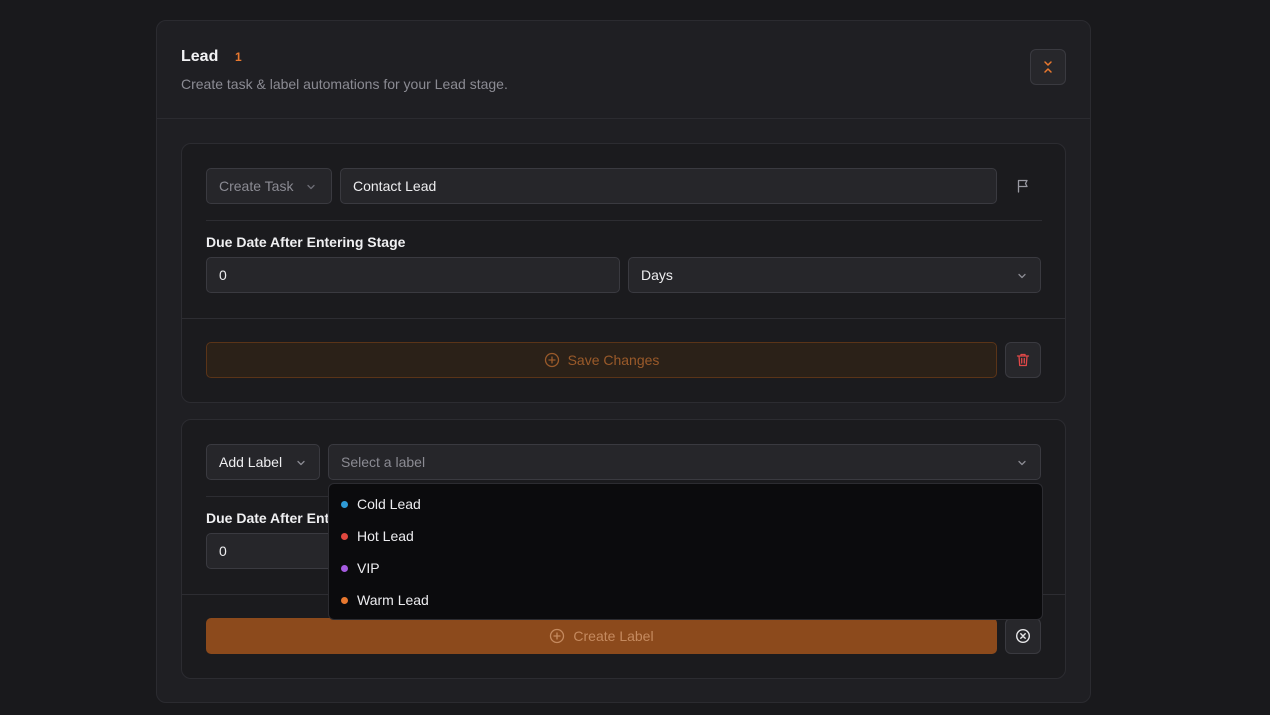  Describe the element at coordinates (685, 568) in the screenshot. I see `label-option-vip: VIP` at that location.